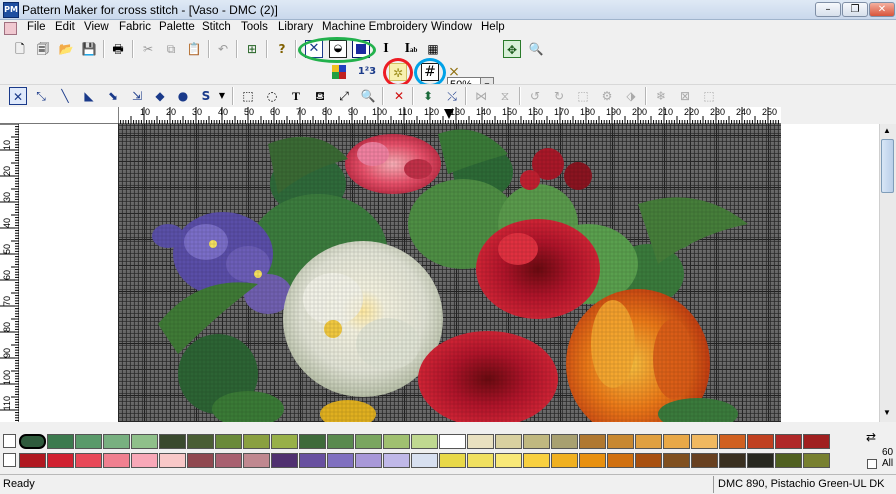  I want to click on menu-edit: Edit, so click(65, 27).